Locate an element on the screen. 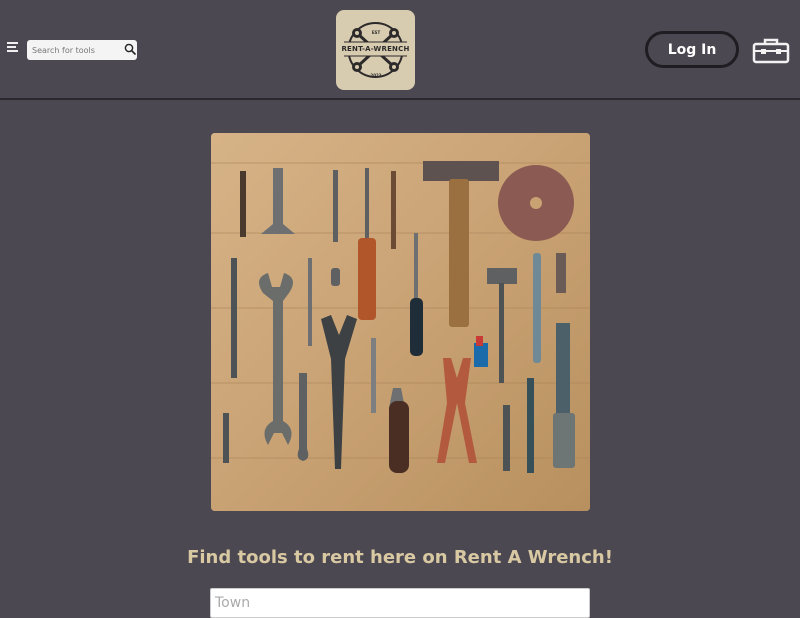 This screenshot has width=800, height=618. search-bar is located at coordinates (82, 50).